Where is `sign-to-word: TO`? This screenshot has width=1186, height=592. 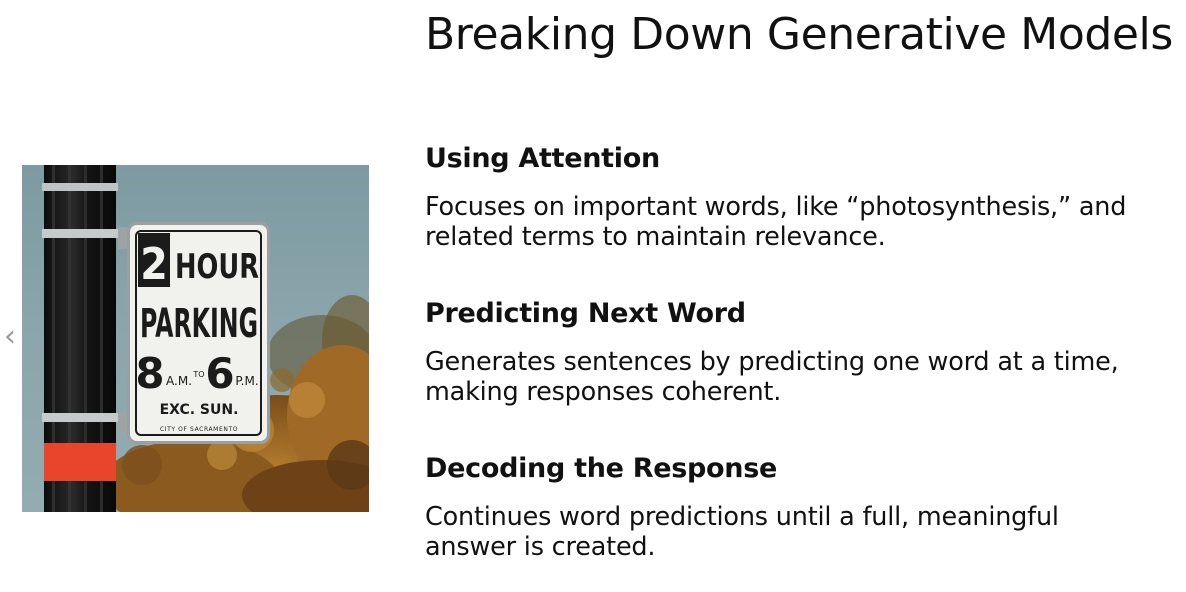
sign-to-word: TO is located at coordinates (198, 374).